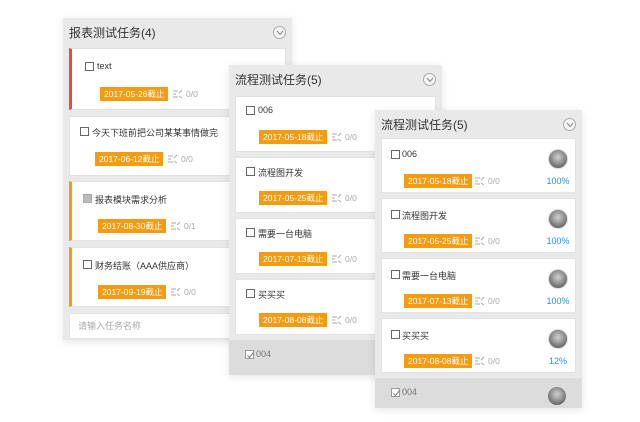 The width and height of the screenshot is (640, 422). What do you see at coordinates (132, 226) in the screenshot?
I see `deadline-badge: 2017-08-30截止` at bounding box center [132, 226].